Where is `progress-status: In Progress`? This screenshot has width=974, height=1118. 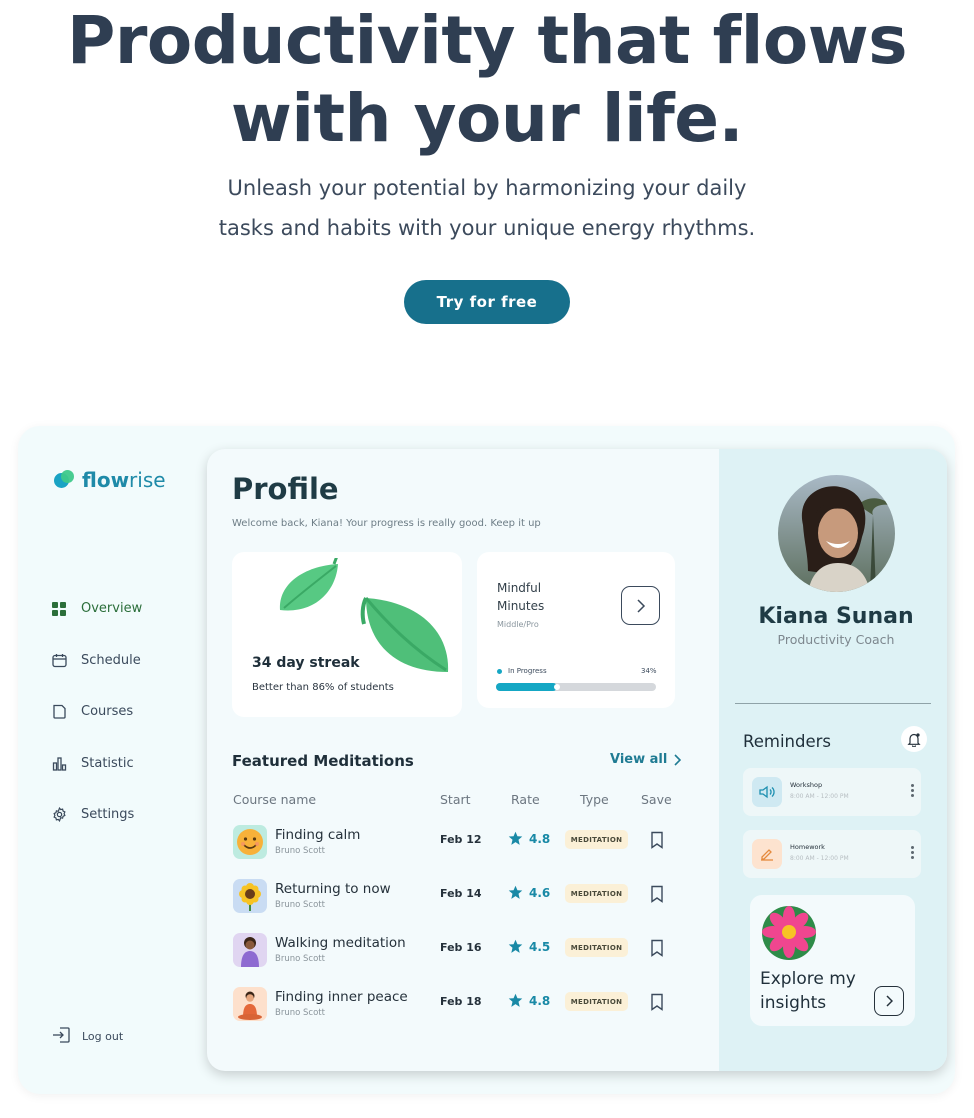 progress-status: In Progress is located at coordinates (527, 671).